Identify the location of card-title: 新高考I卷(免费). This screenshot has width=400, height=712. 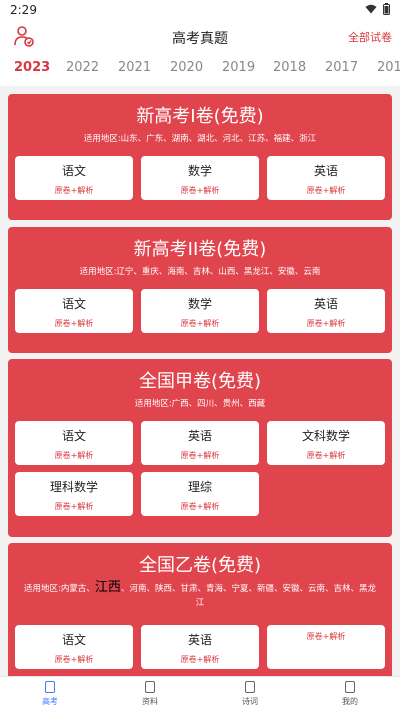
(200, 116).